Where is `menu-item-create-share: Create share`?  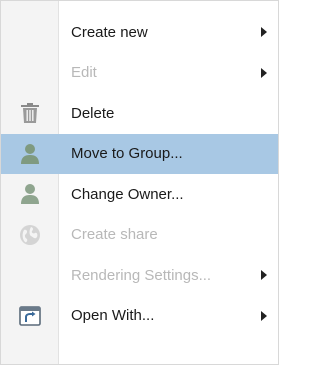
menu-item-create-share: Create share is located at coordinates (139, 235).